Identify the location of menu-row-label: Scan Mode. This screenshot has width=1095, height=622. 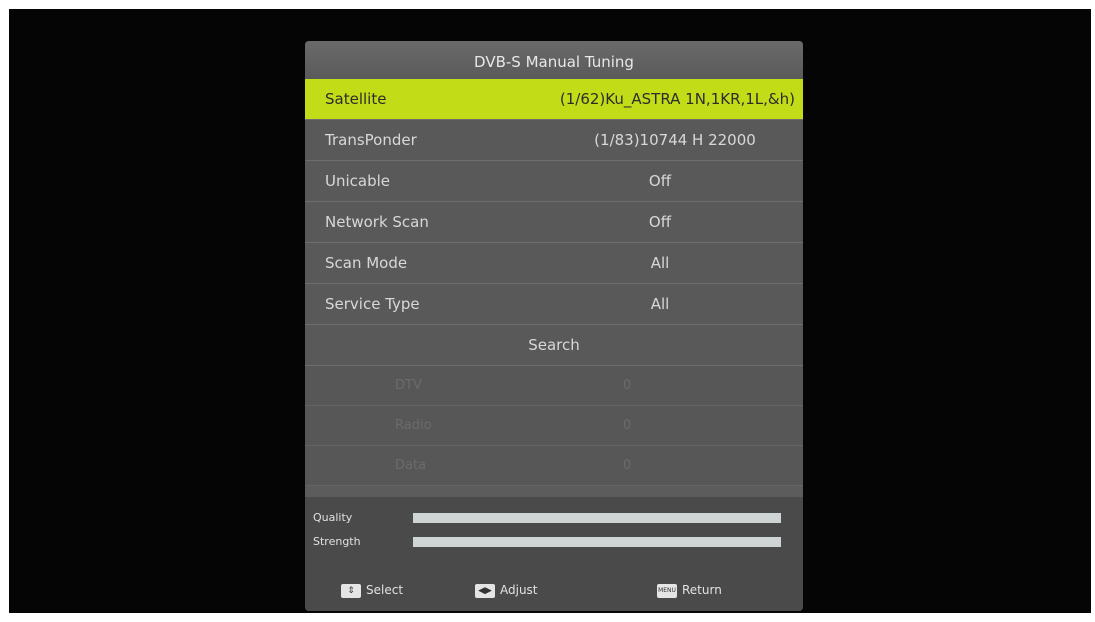
(366, 263).